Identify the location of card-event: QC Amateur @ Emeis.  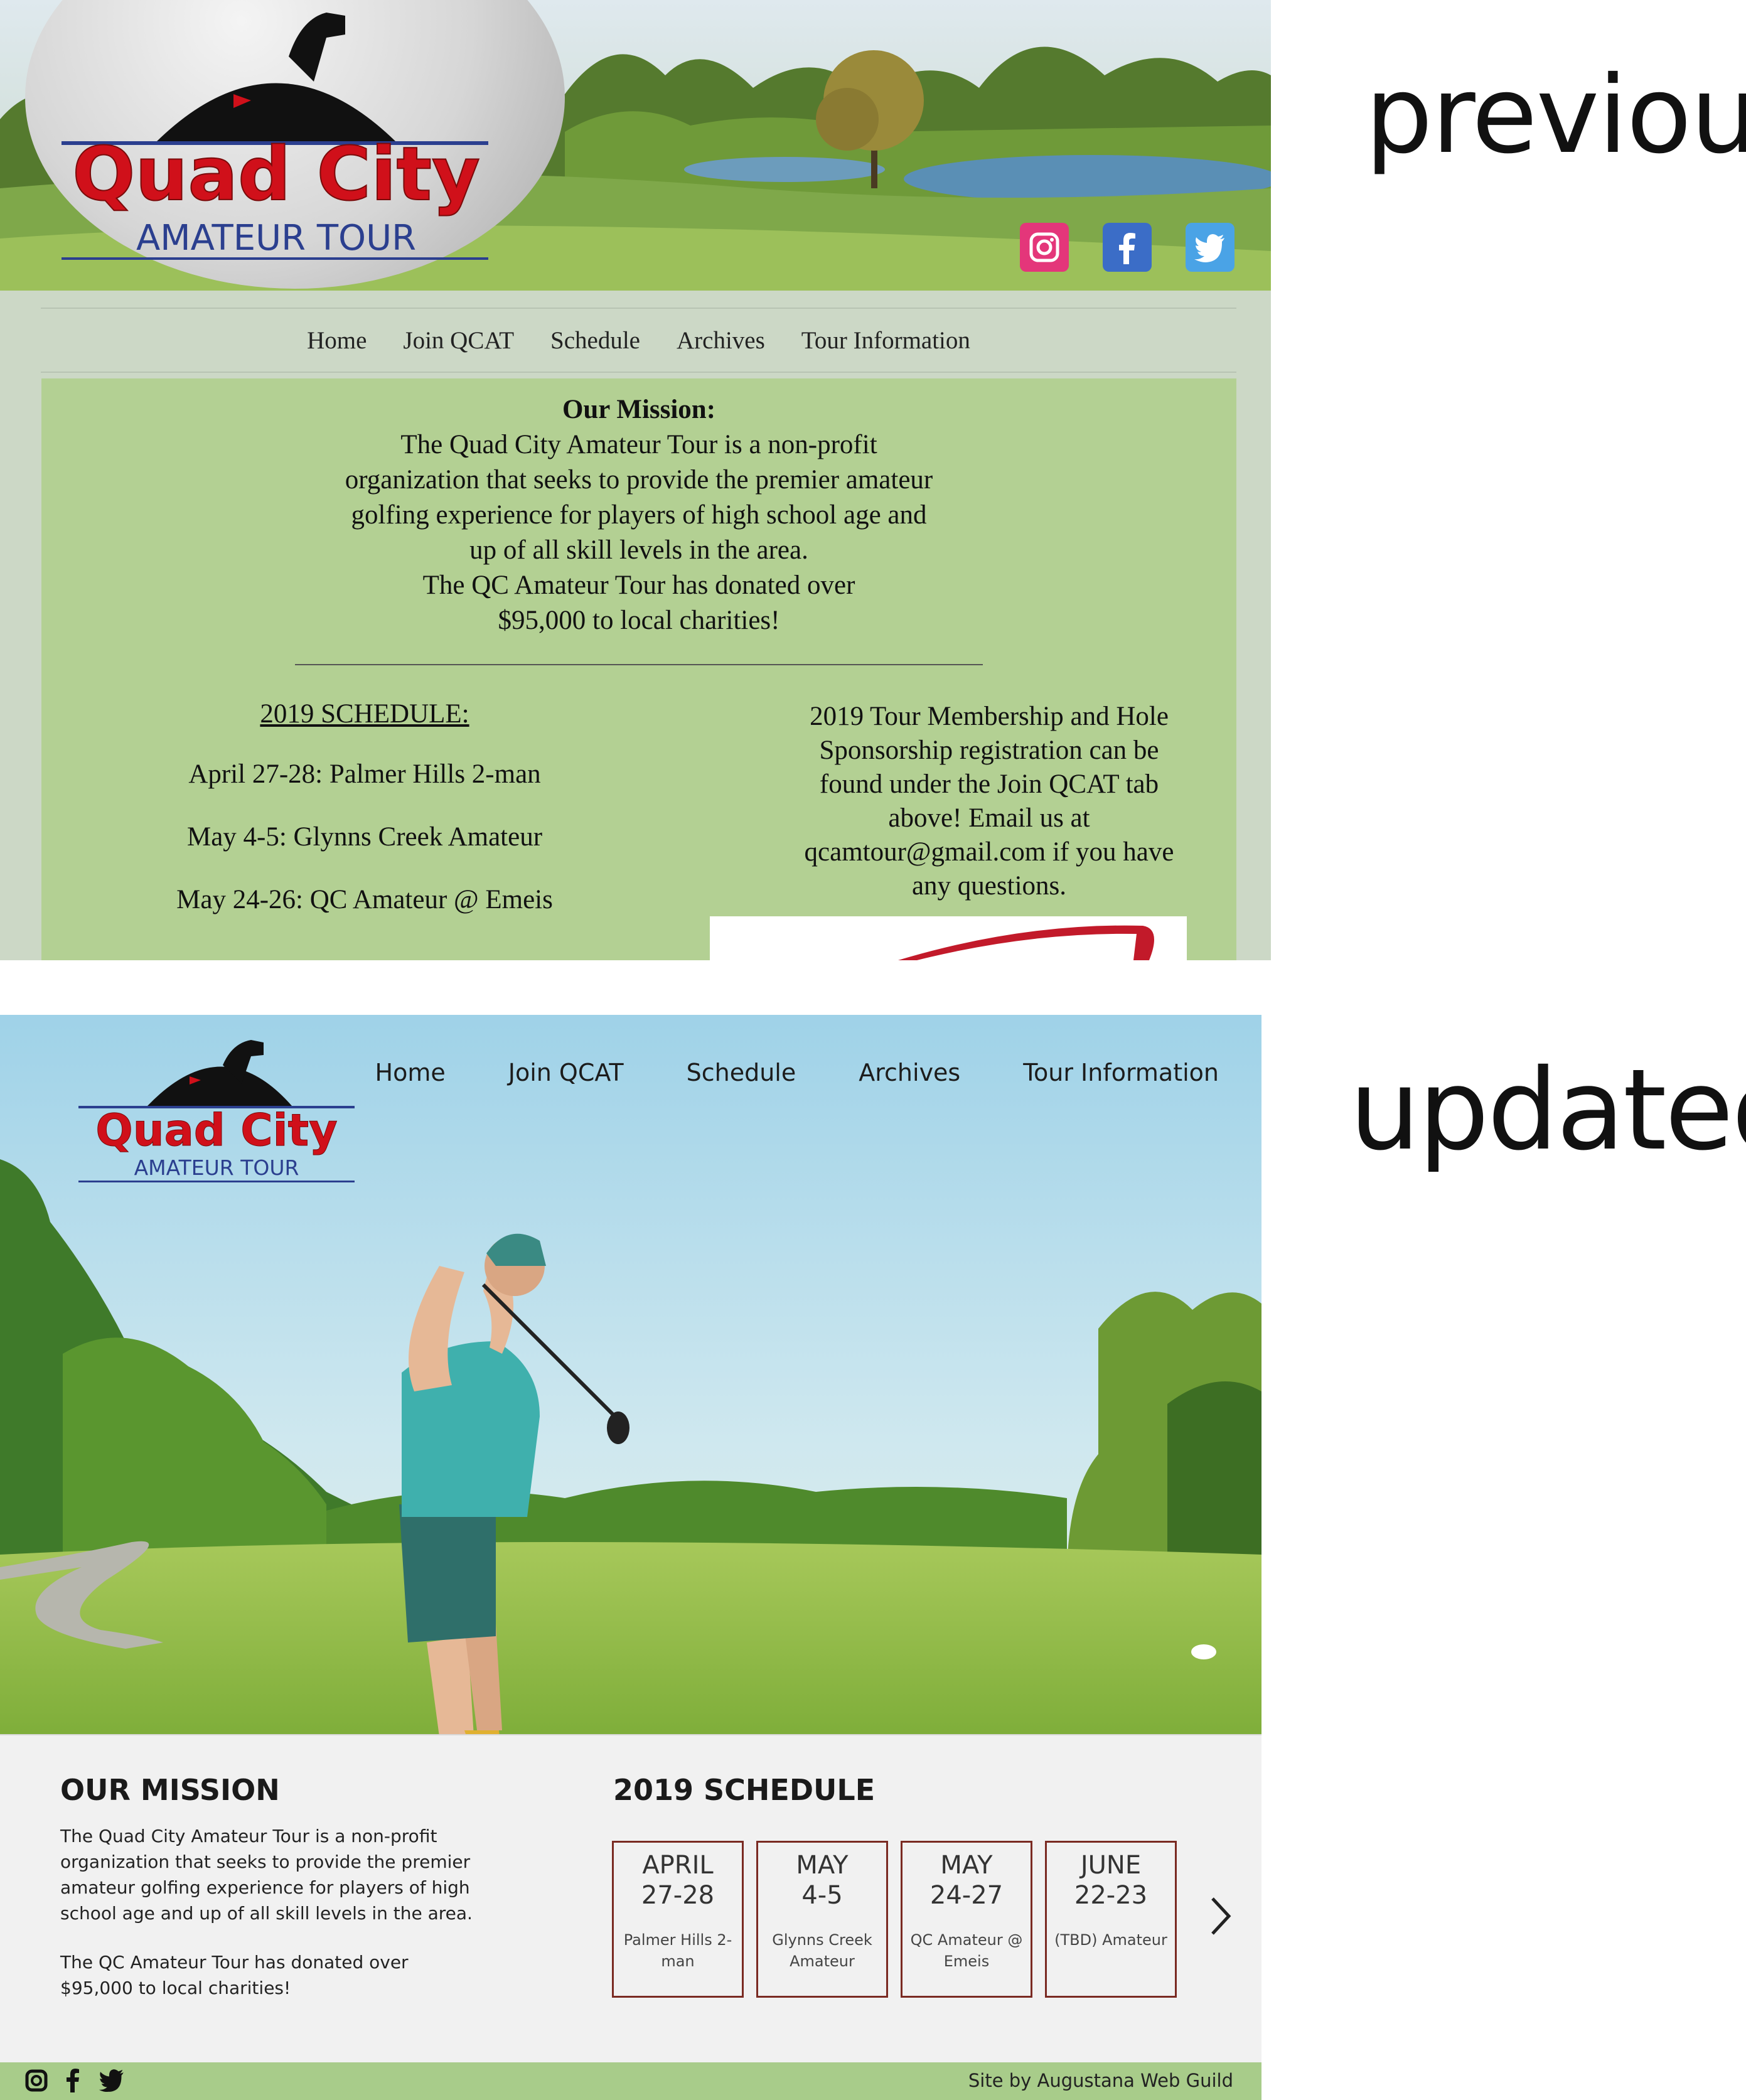
(966, 1950).